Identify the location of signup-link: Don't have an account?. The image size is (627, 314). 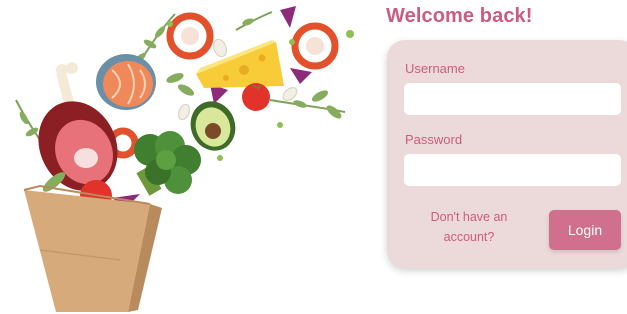
(469, 227).